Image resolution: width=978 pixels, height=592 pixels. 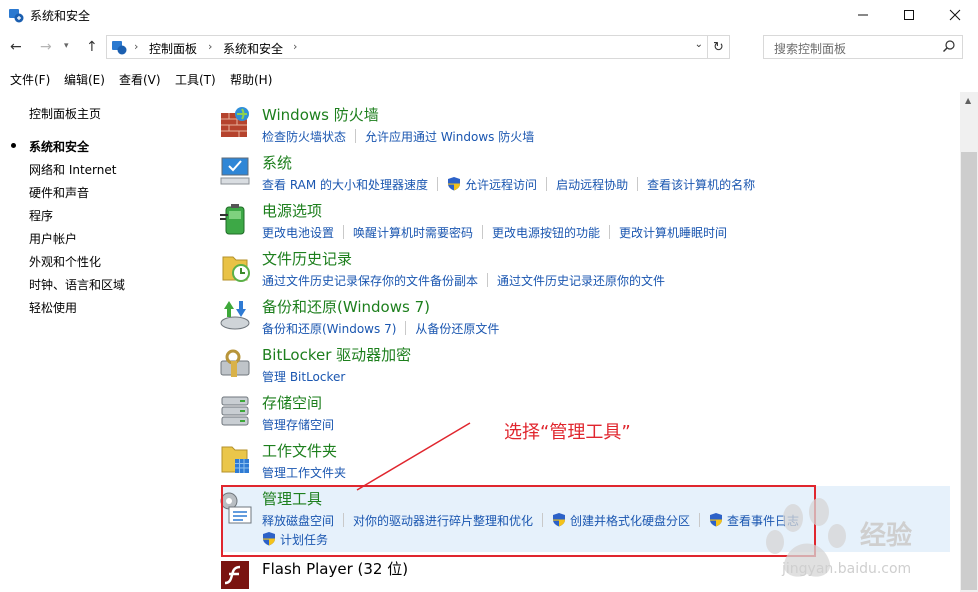 What do you see at coordinates (592, 184) in the screenshot?
I see `link-launch-remote-assist: 启动远程协助` at bounding box center [592, 184].